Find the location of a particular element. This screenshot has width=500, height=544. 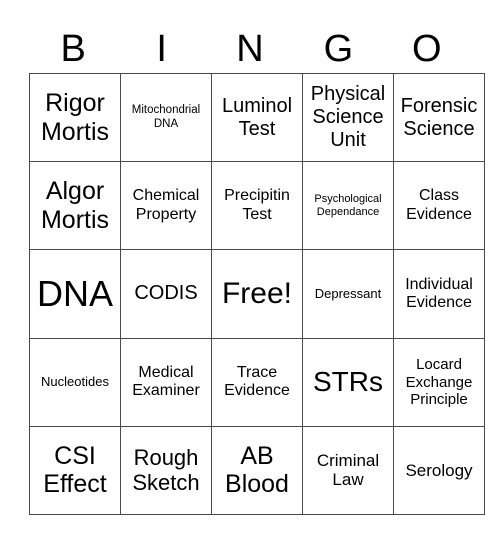

bingo-cell: Depressant is located at coordinates (348, 294).